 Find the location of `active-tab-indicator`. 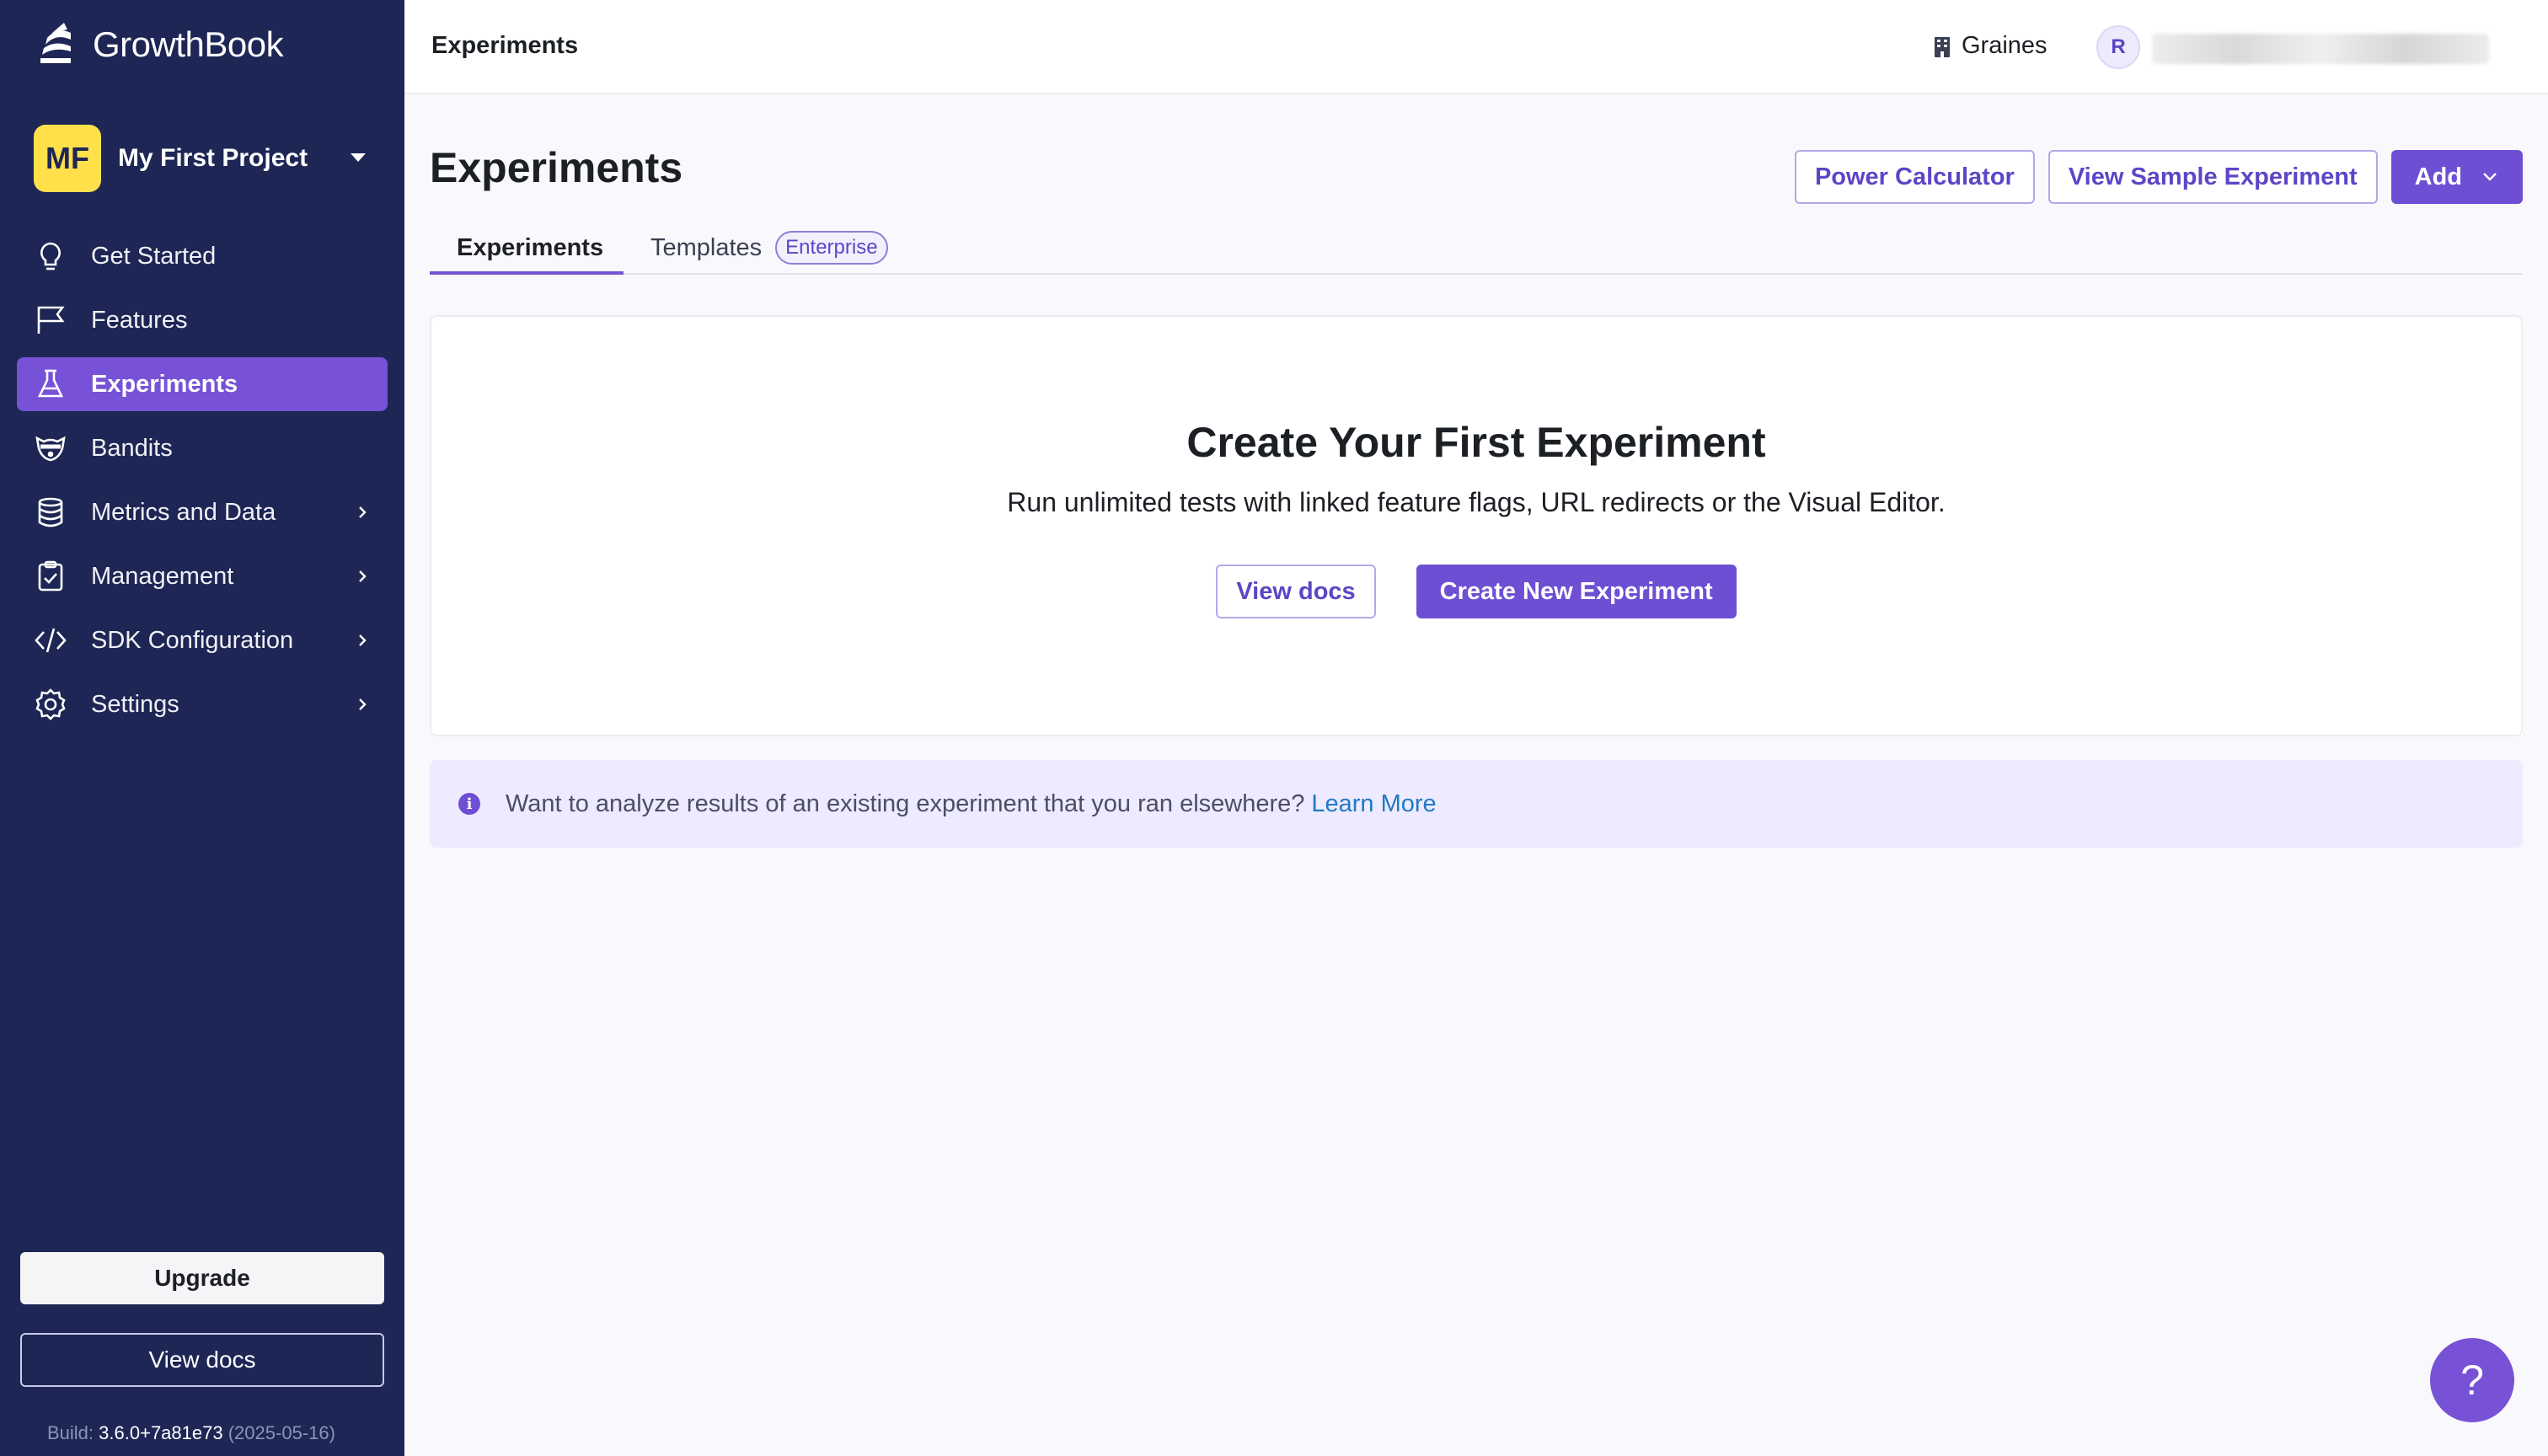

active-tab-indicator is located at coordinates (527, 273).